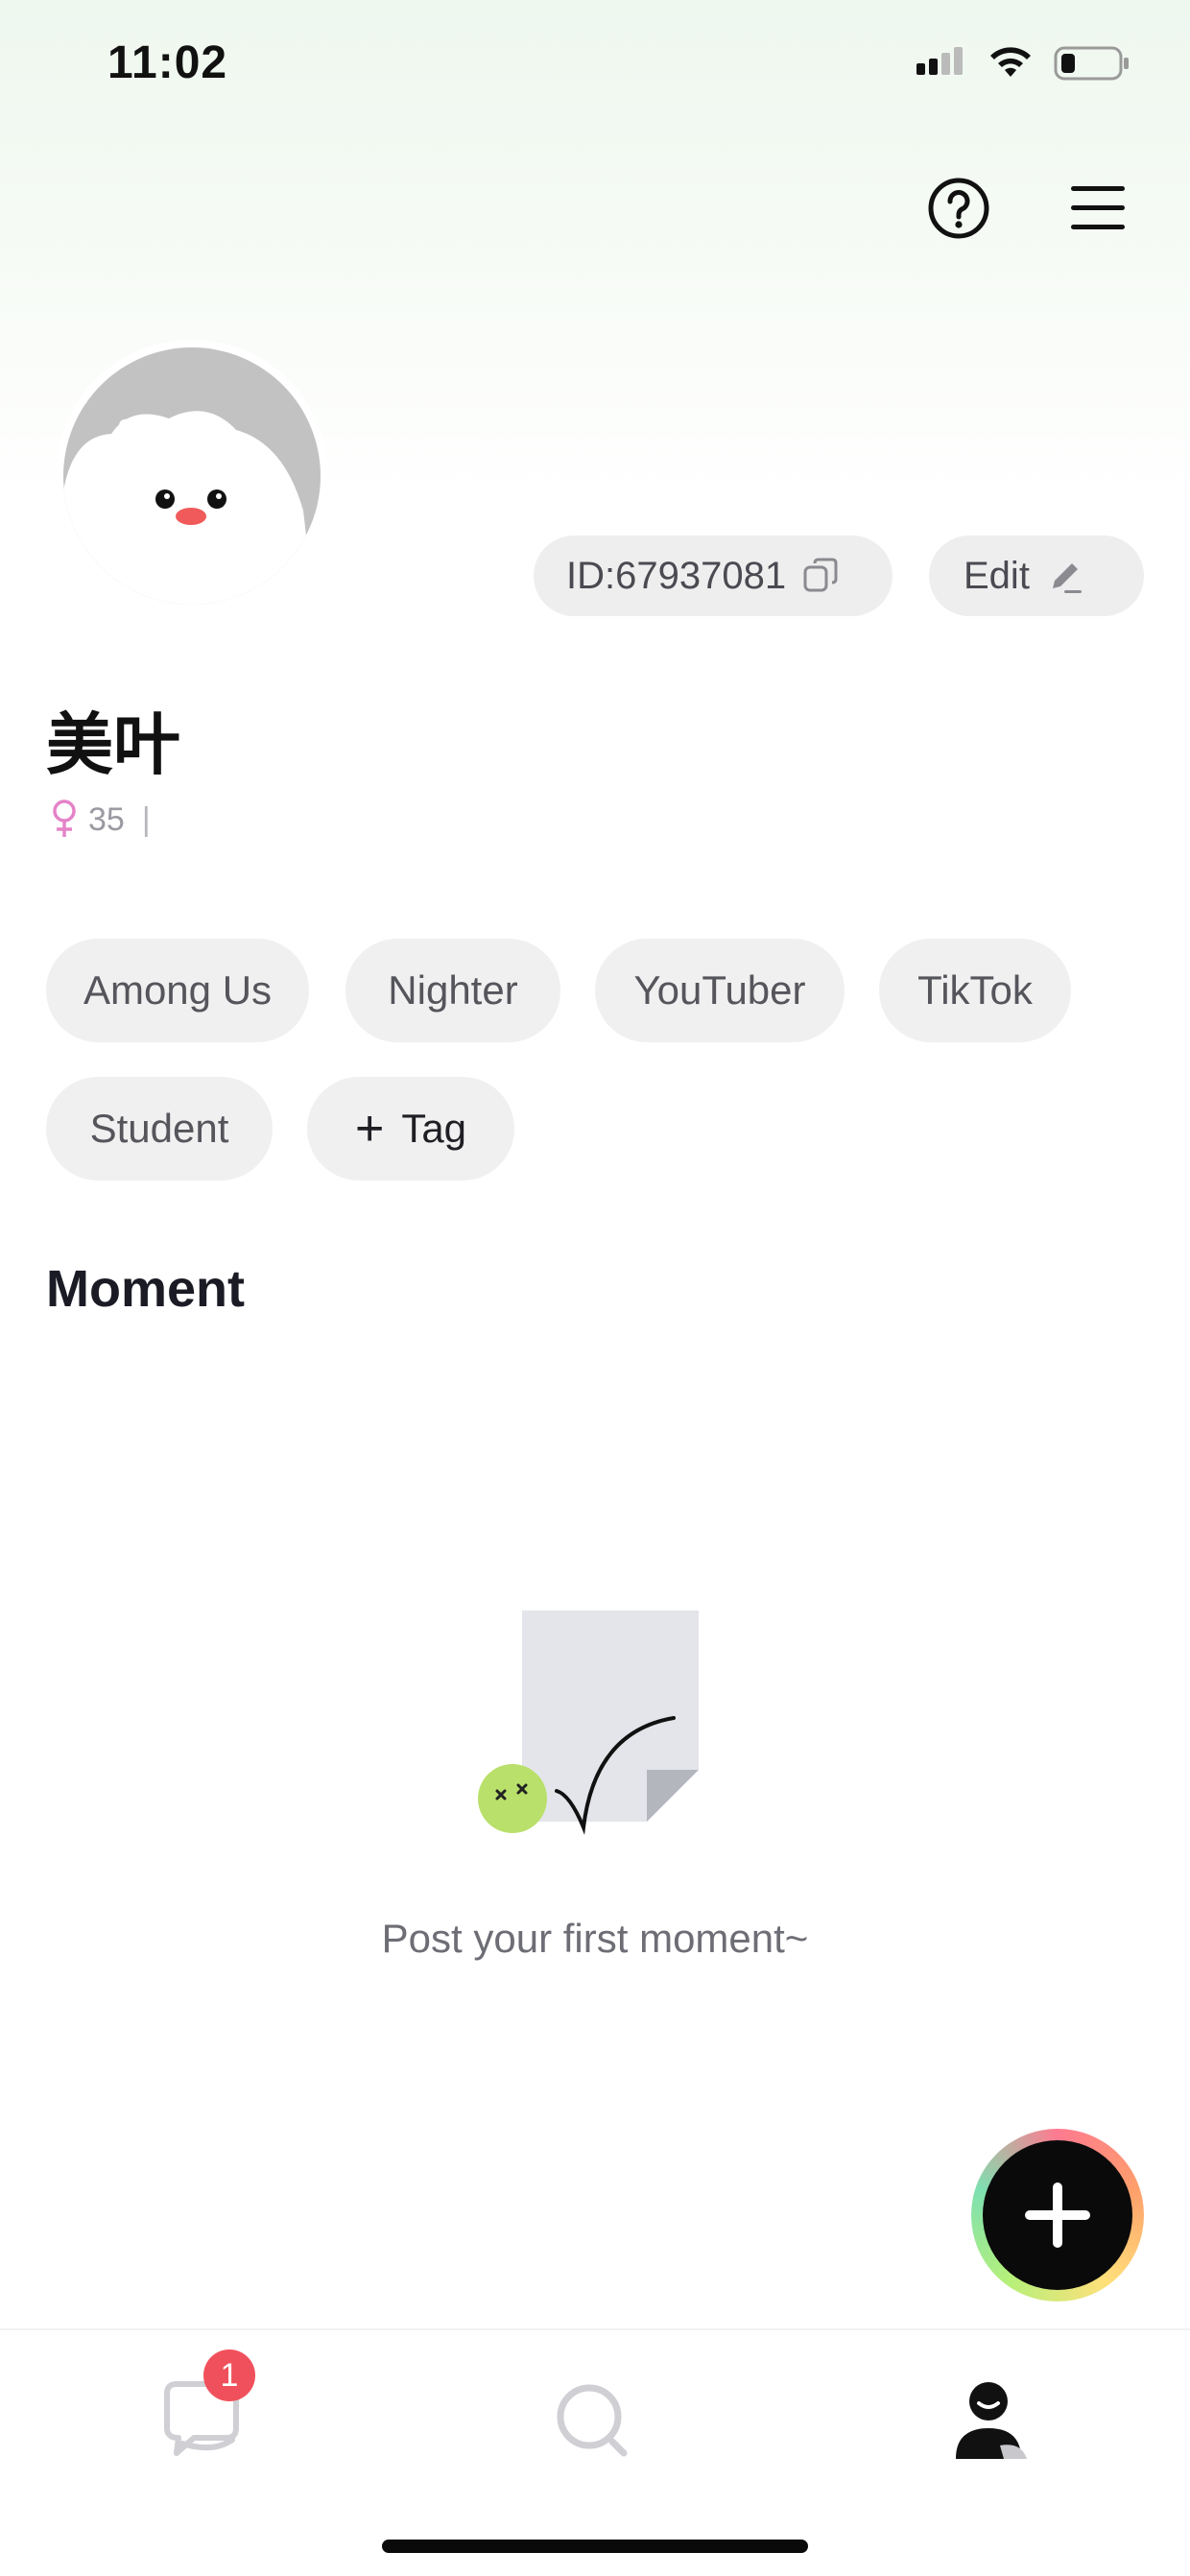  What do you see at coordinates (229, 2375) in the screenshot?
I see `chat-unread-badge: 1` at bounding box center [229, 2375].